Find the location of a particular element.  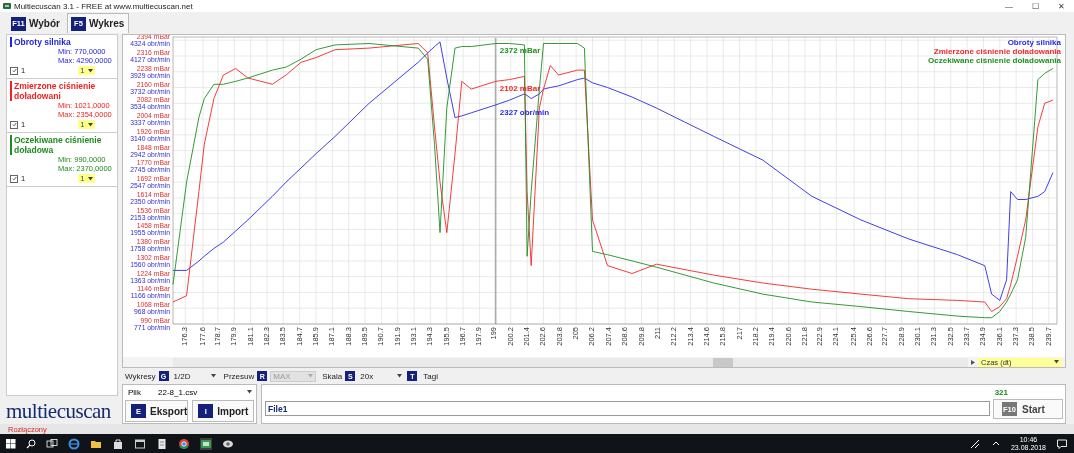

document-icon is located at coordinates (162, 443).